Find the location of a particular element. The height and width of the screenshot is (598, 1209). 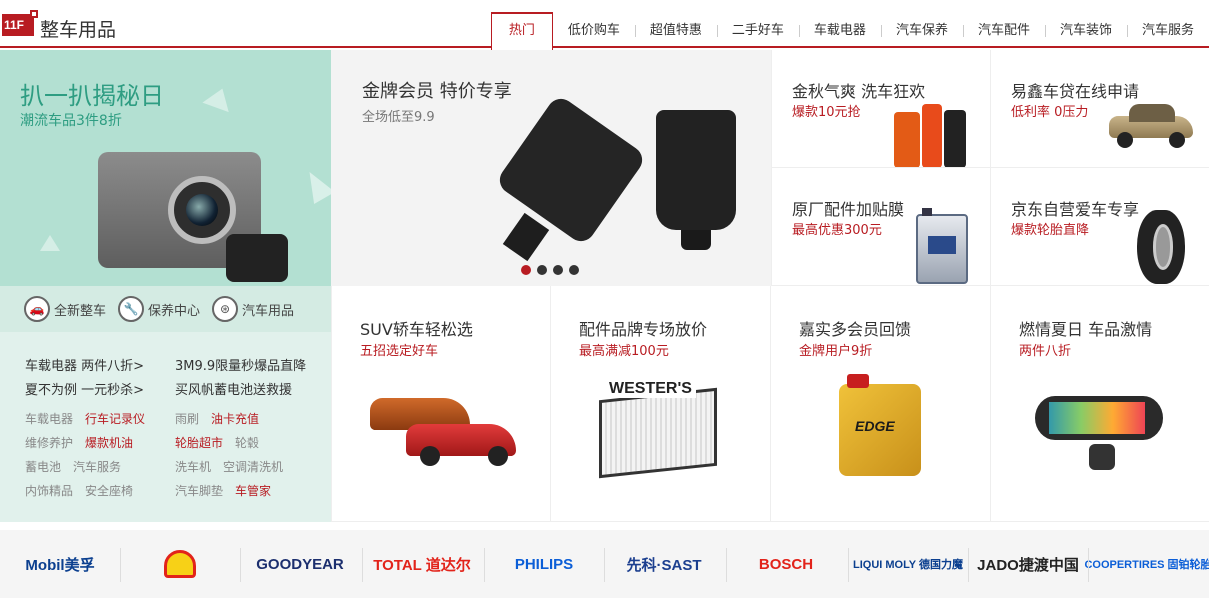

shell-icon is located at coordinates (180, 564).